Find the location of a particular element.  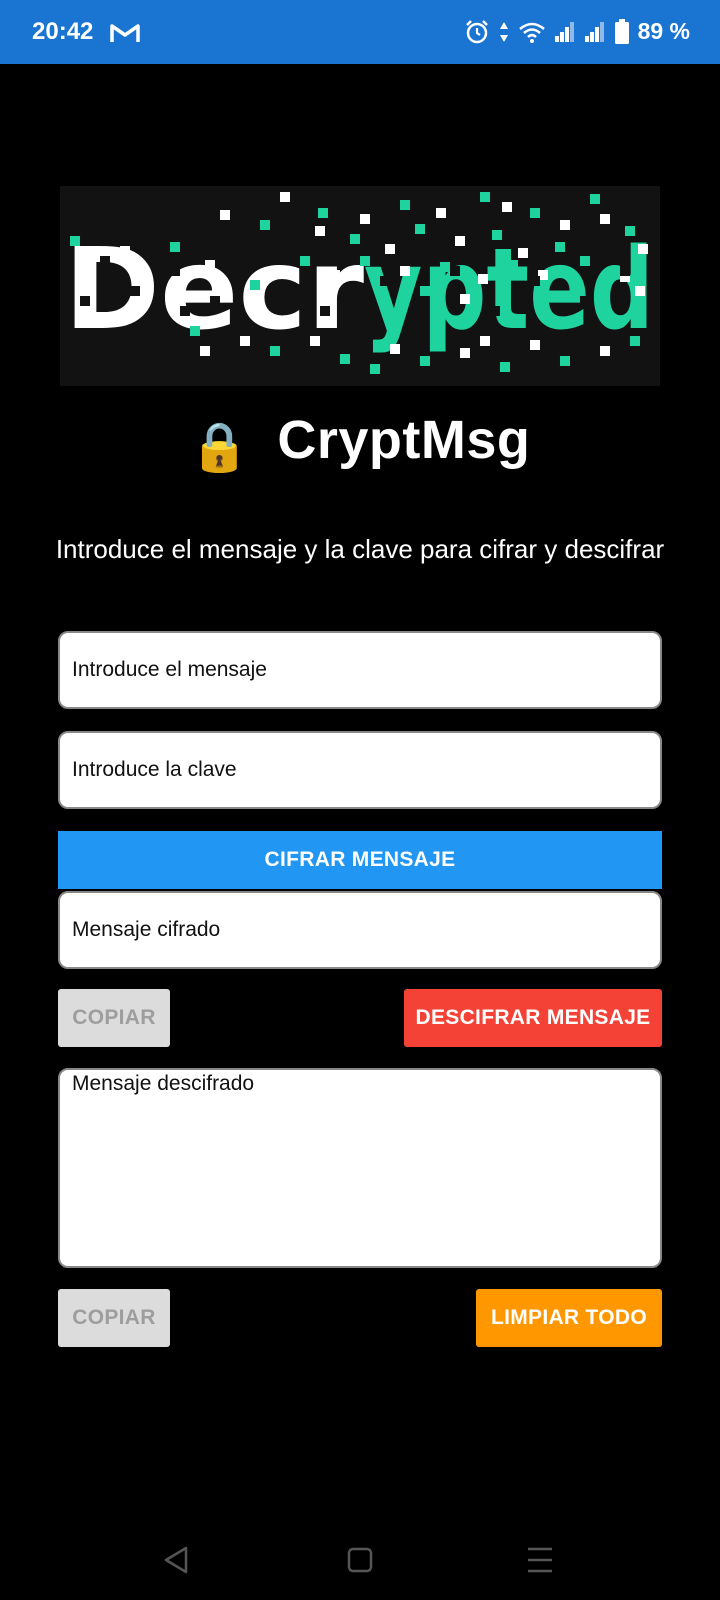

title-row: 🔒 CryptMsg is located at coordinates (360, 440).